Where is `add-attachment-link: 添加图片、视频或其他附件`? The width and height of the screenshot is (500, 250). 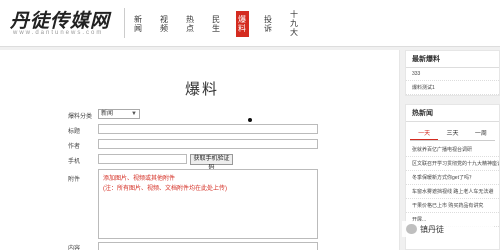 add-attachment-link: 添加图片、视频或其他附件 is located at coordinates (139, 177).